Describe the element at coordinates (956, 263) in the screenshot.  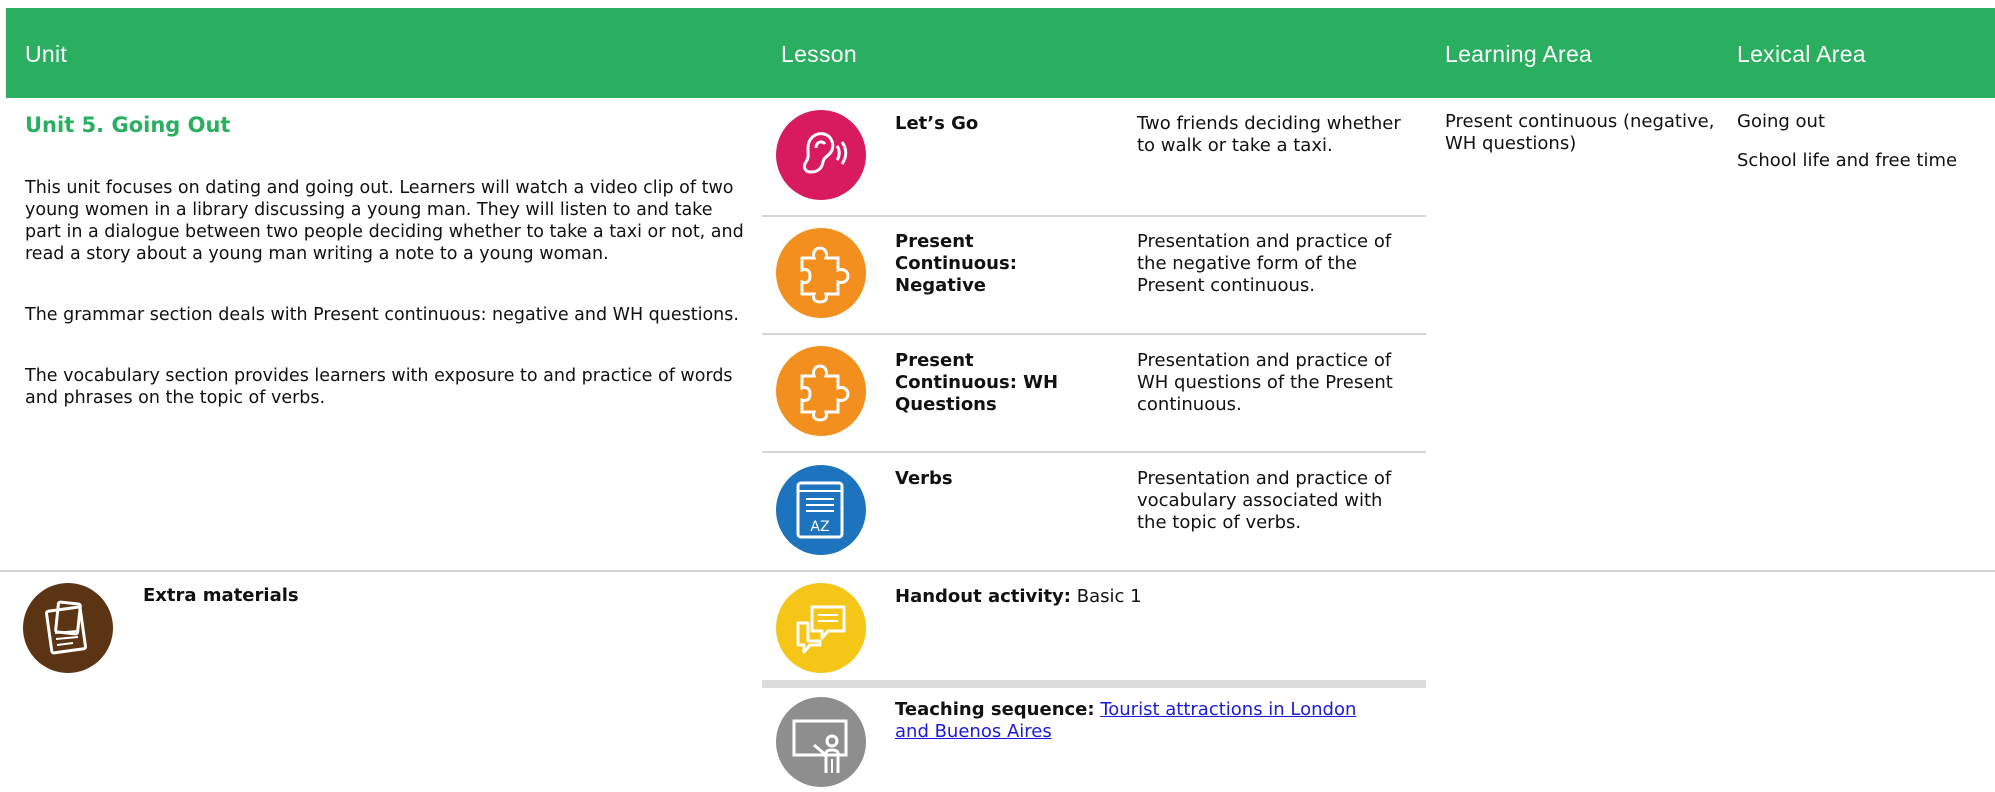
I see `lesson-name: Present Continuous: Negative` at that location.